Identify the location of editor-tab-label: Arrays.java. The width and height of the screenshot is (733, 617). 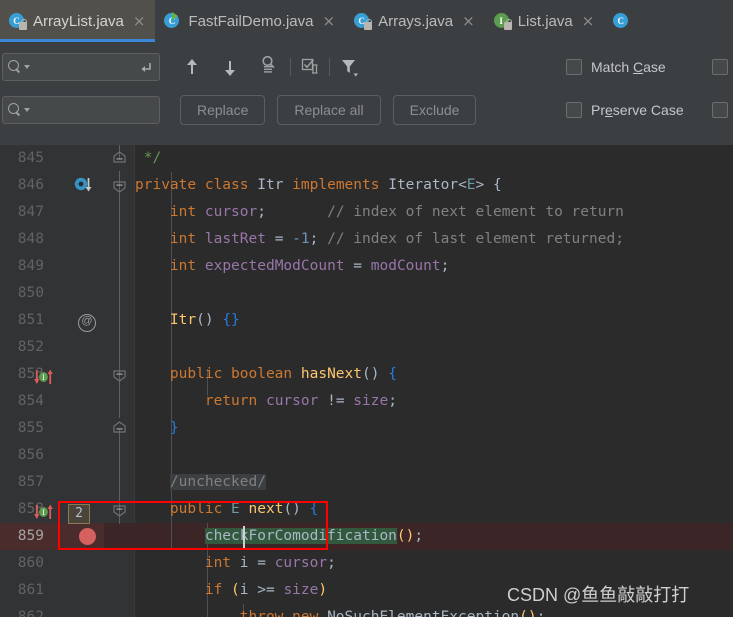
(416, 21).